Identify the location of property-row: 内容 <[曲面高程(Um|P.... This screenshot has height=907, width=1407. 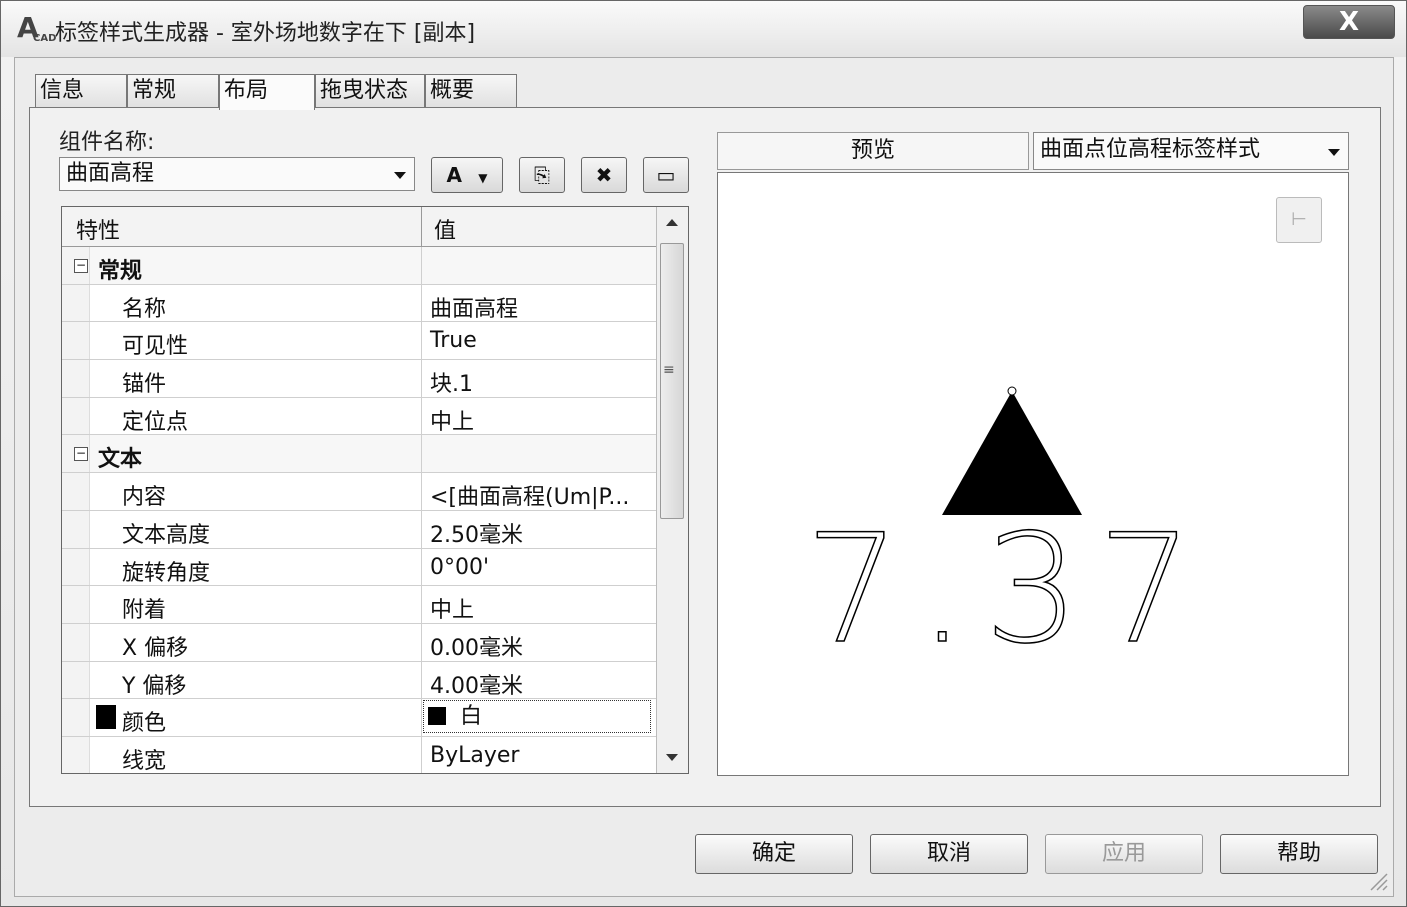
(359, 492).